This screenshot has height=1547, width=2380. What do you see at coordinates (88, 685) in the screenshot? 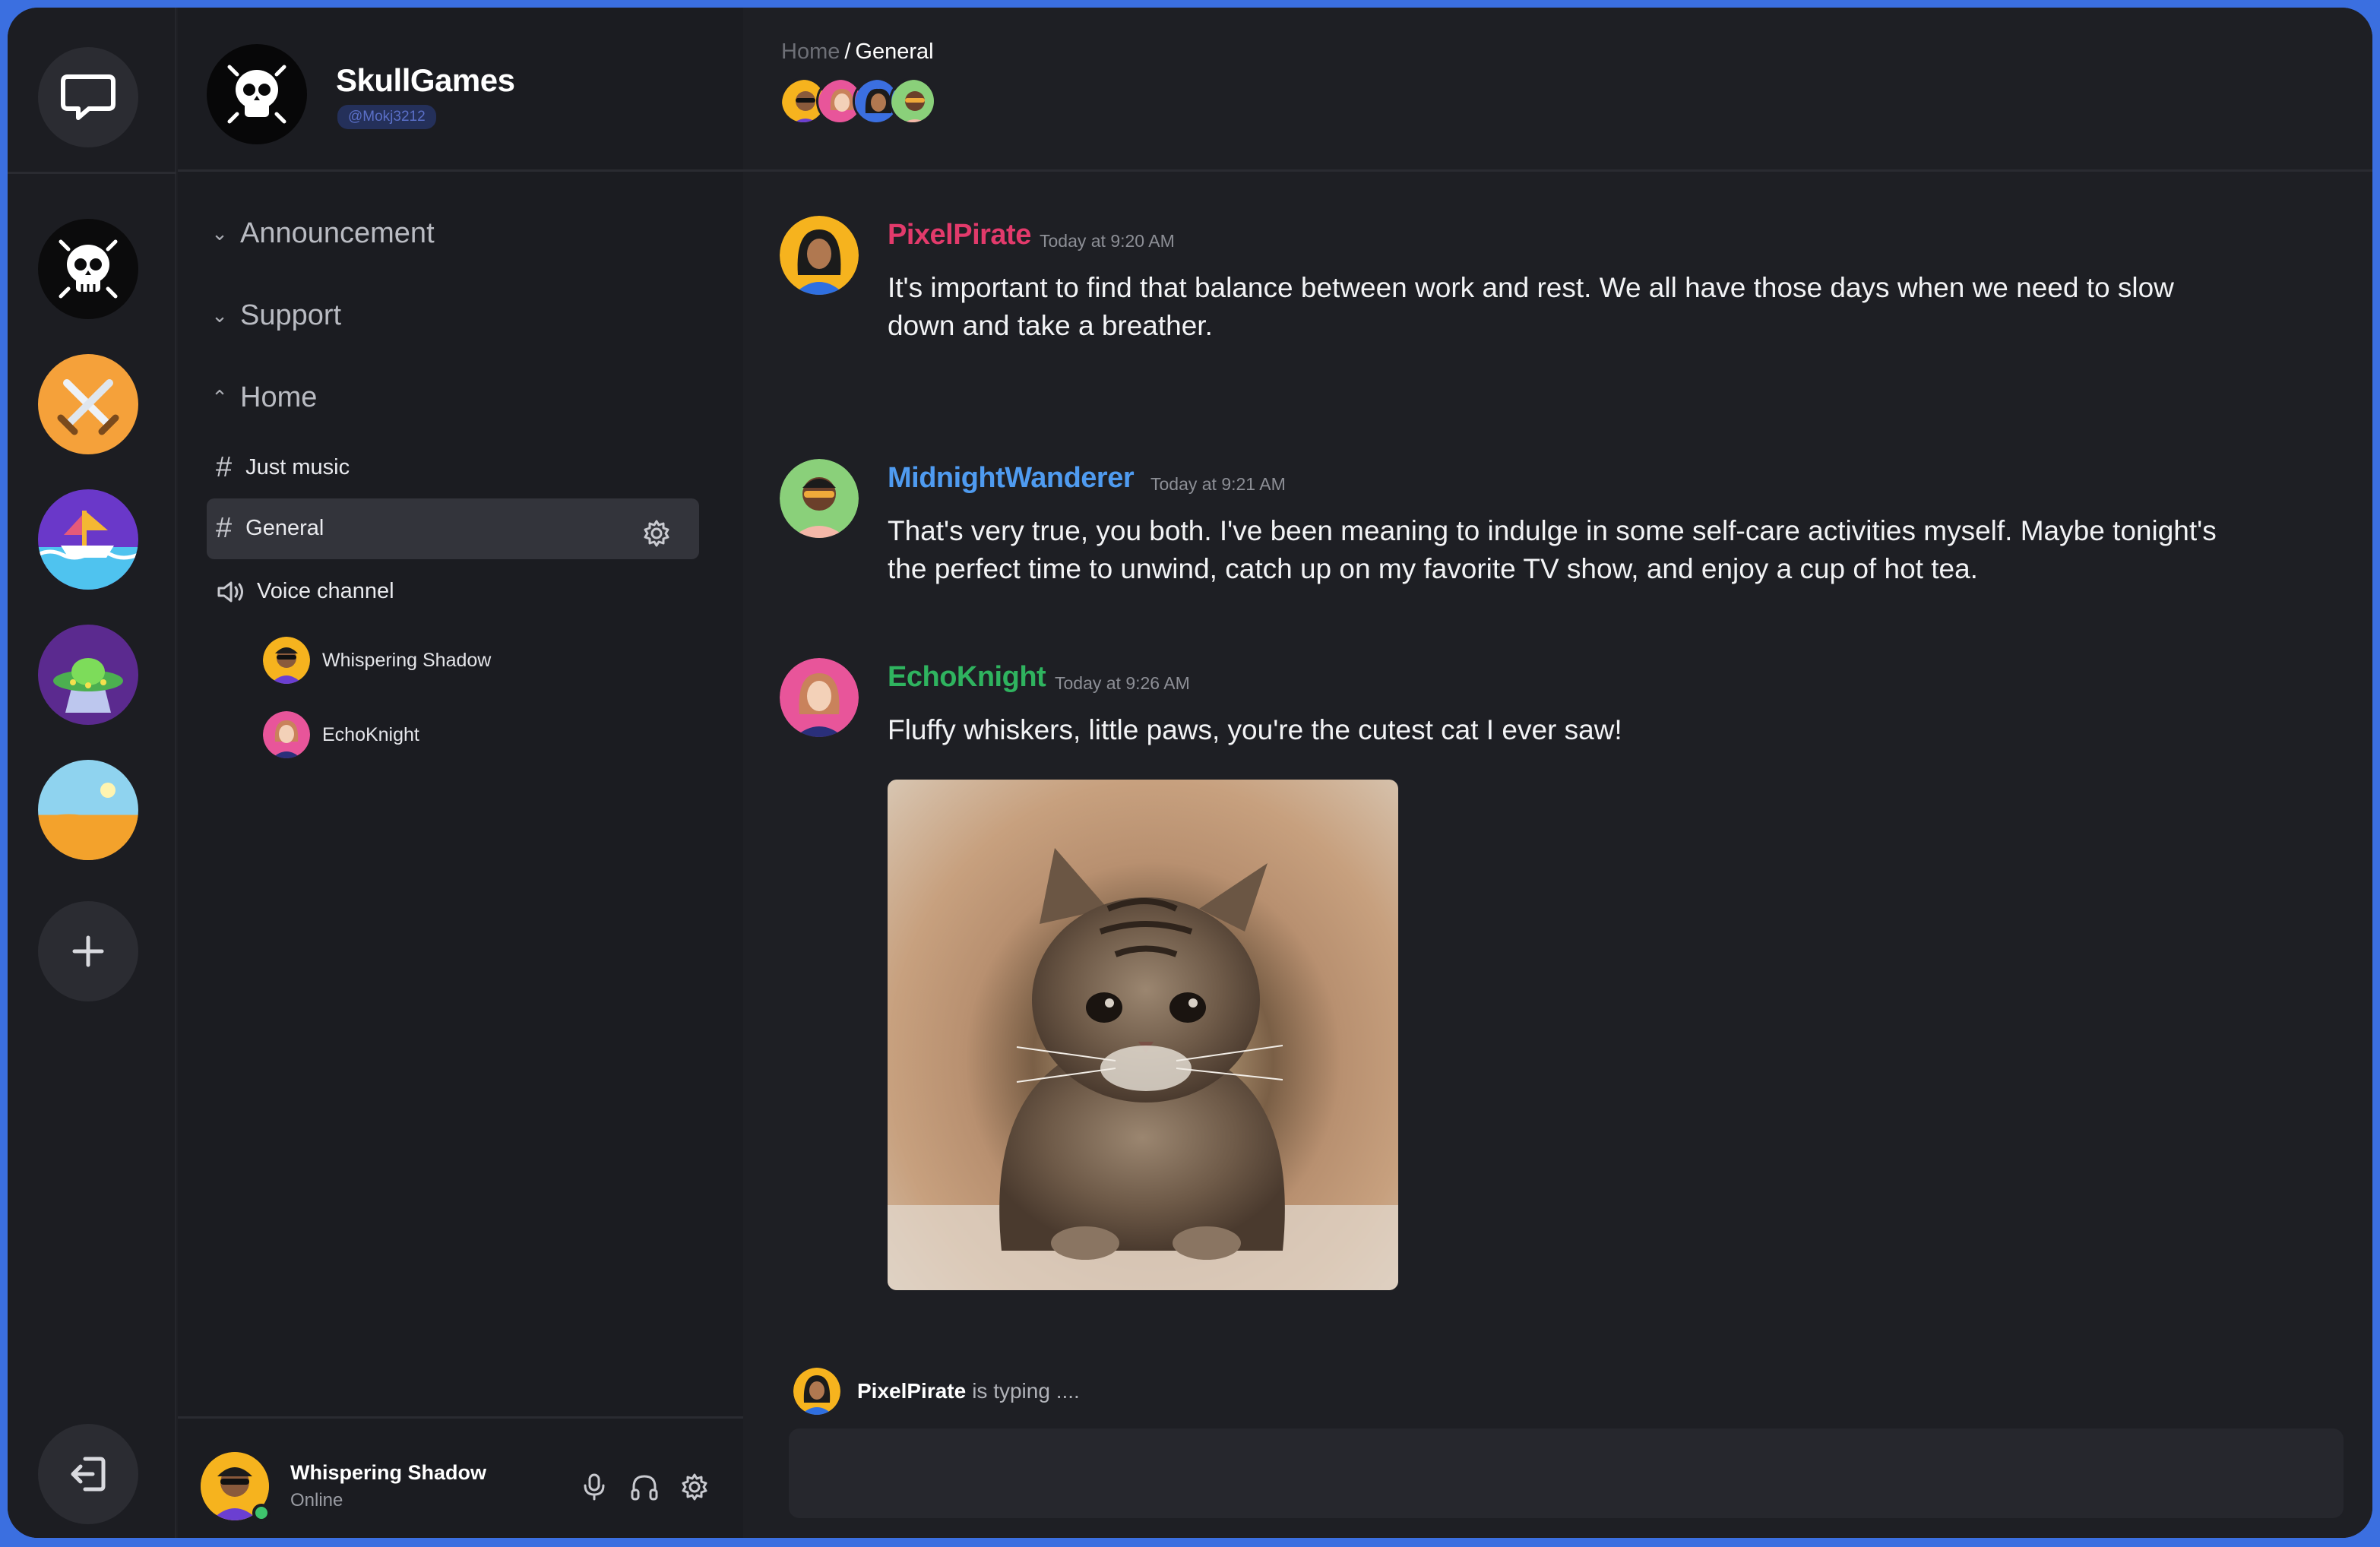
I see `ufo-icon` at bounding box center [88, 685].